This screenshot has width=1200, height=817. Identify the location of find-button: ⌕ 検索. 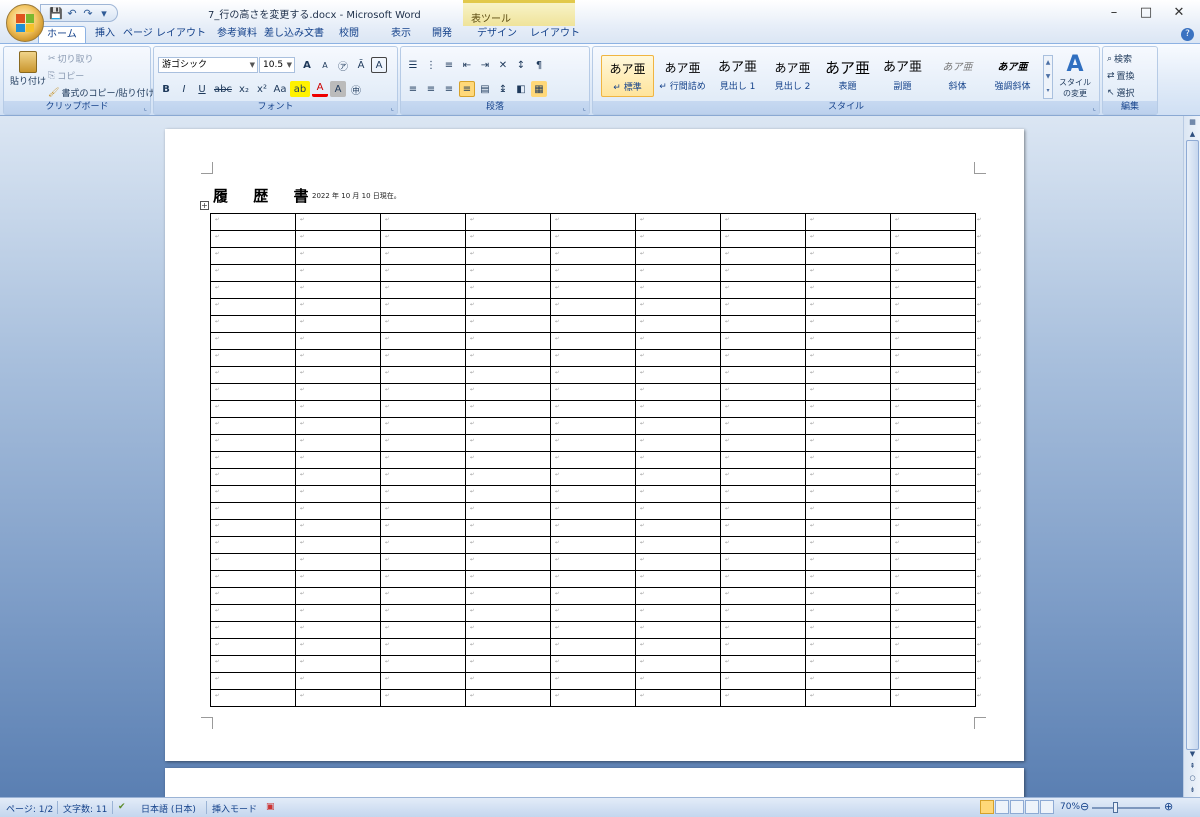
(1119, 59).